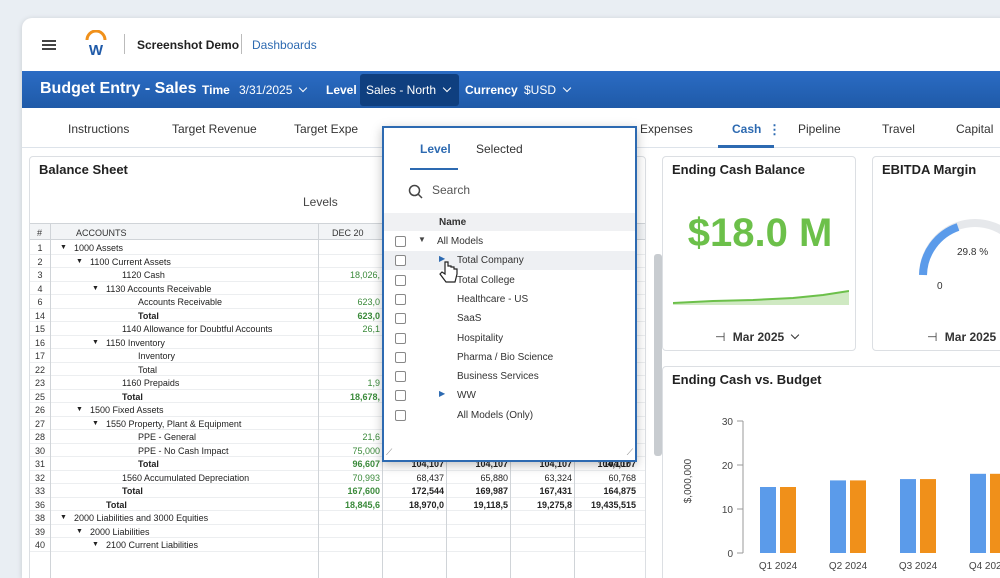 Image resolution: width=1000 pixels, height=578 pixels. I want to click on level-list-item: All Models (Only), so click(509, 415).